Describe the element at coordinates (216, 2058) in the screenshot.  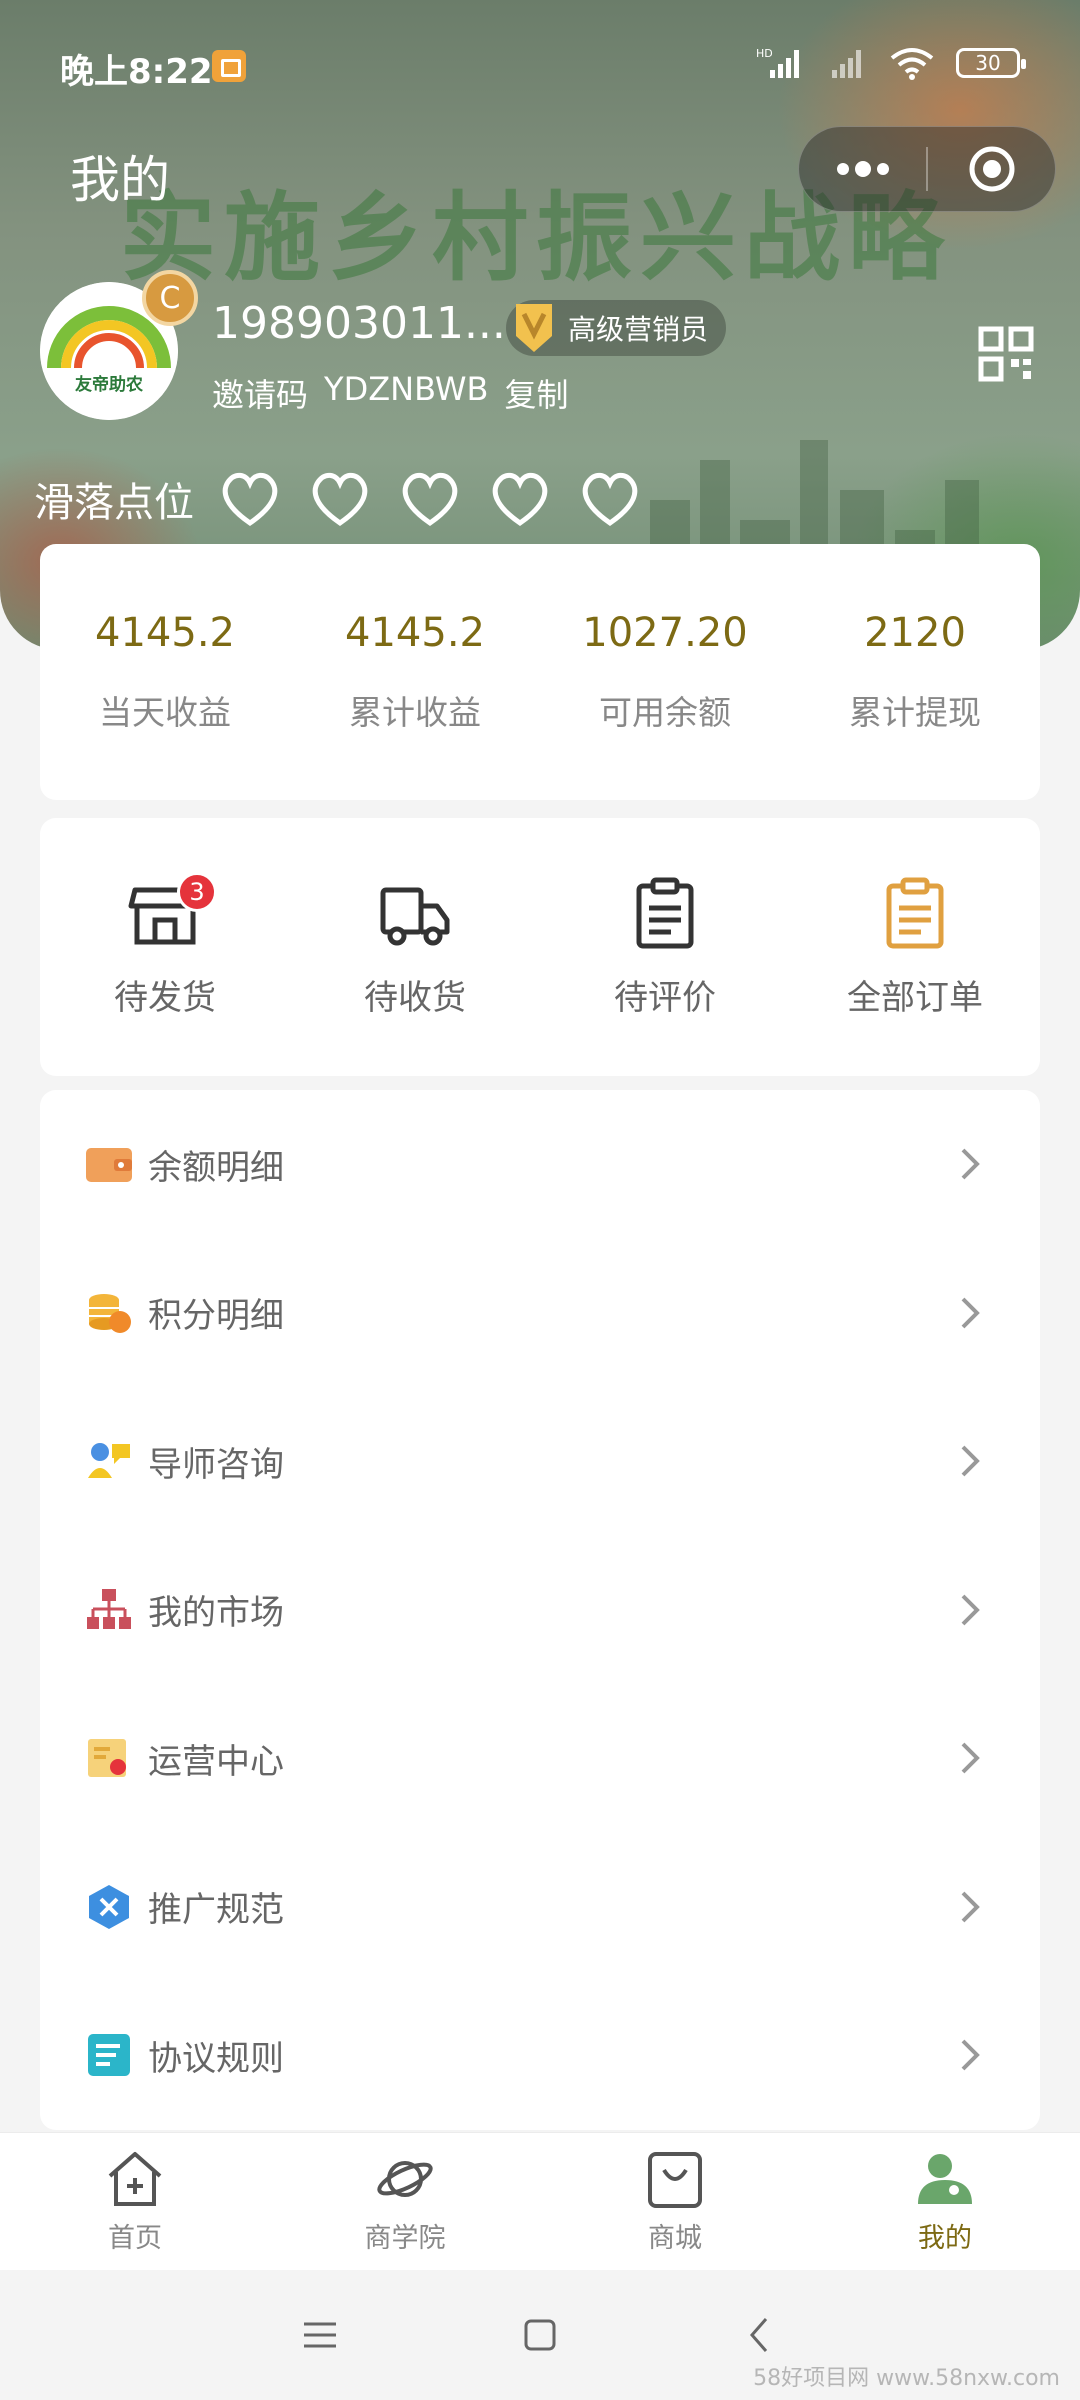
I see `menu-label: 协议规则` at that location.